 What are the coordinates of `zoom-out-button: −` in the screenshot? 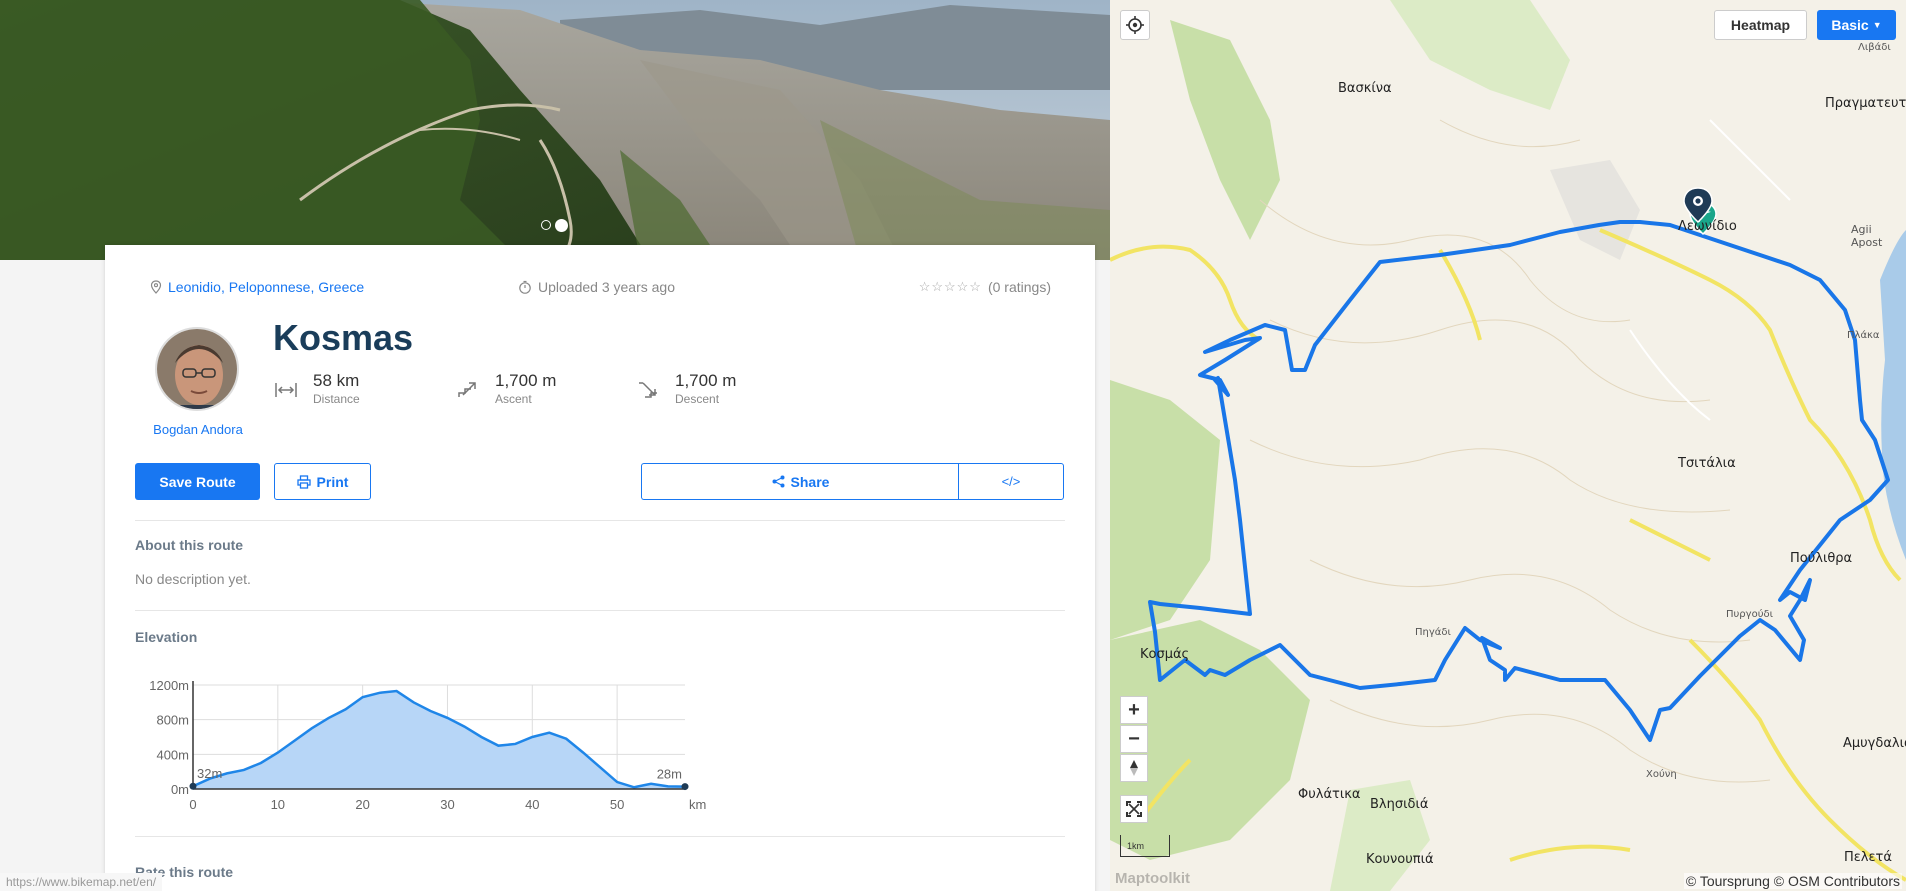 It's located at (1134, 739).